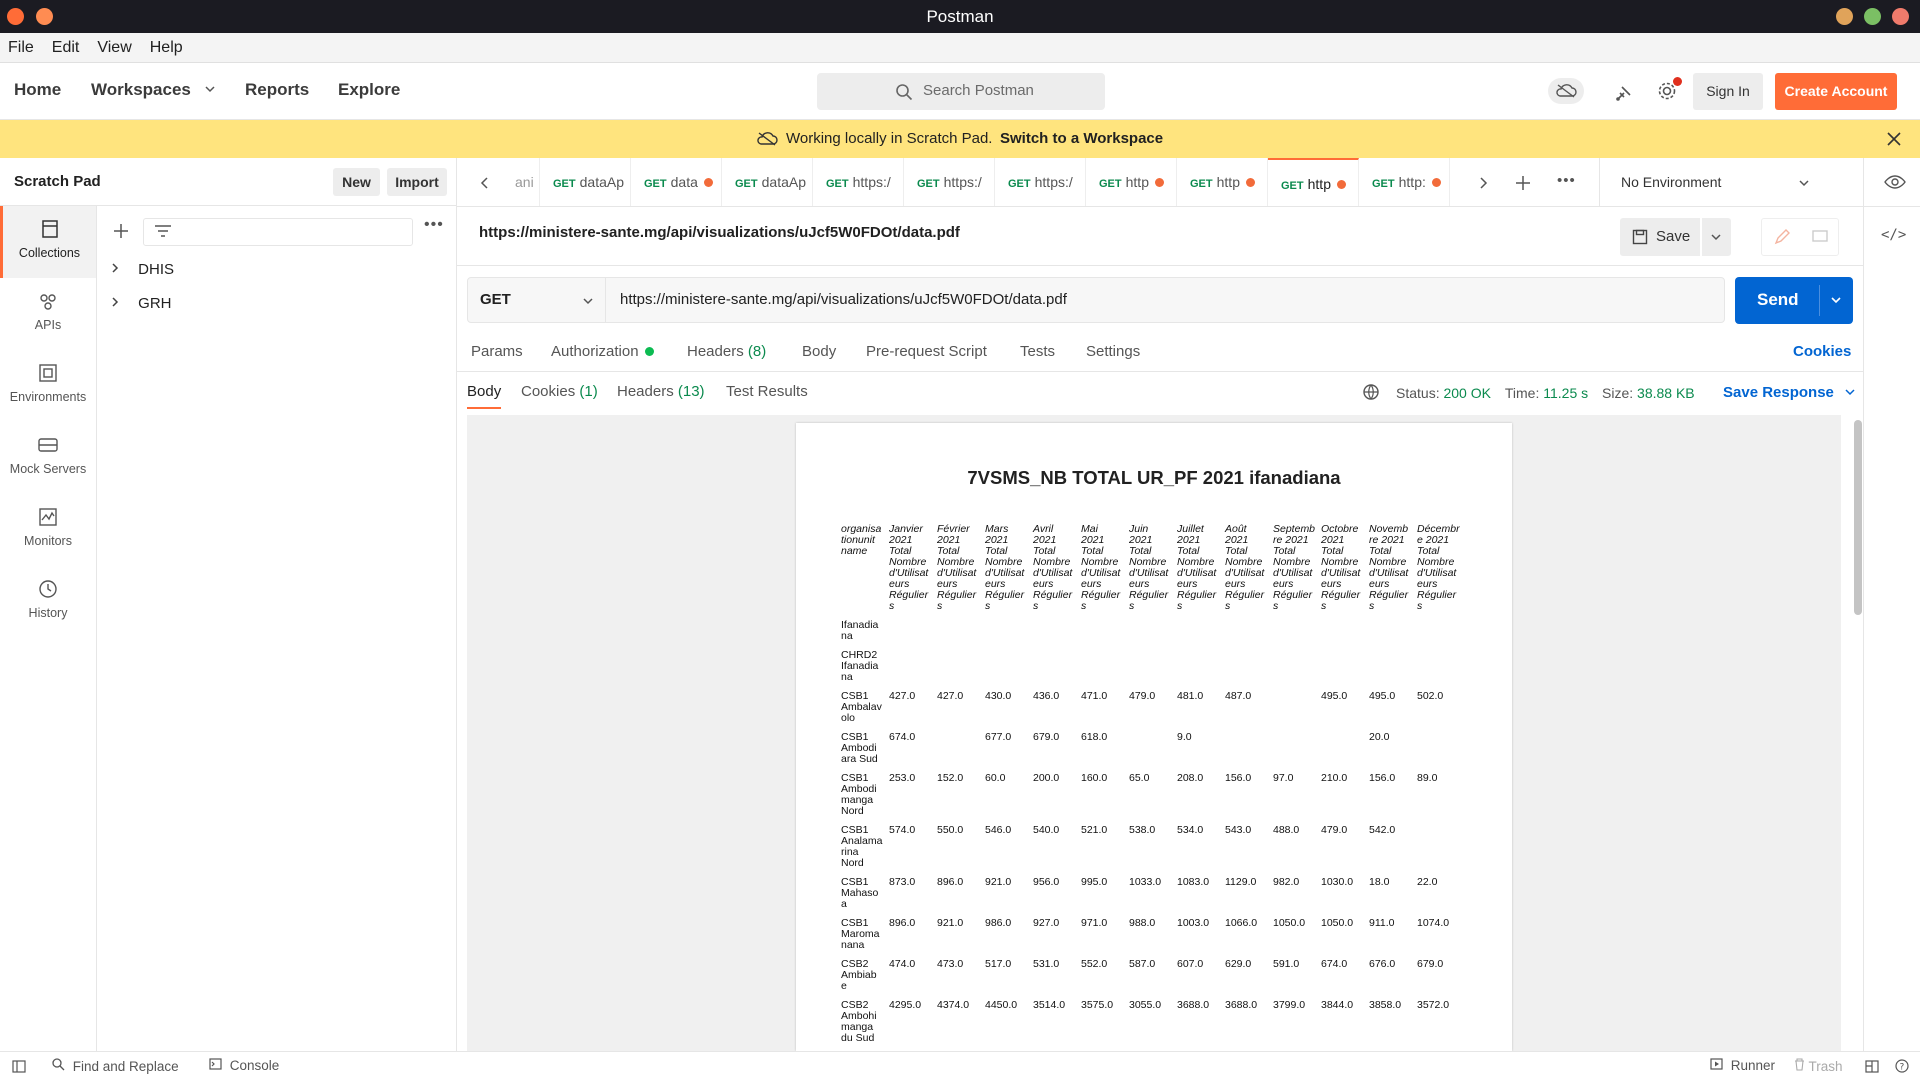 This screenshot has height=1080, width=1920. Describe the element at coordinates (278, 232) in the screenshot. I see `collection-filter-input` at that location.